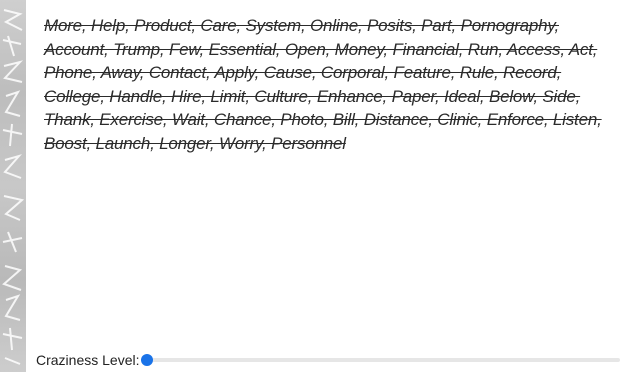 The height and width of the screenshot is (372, 622). I want to click on craziness-control: Craziness Level:, so click(329, 360).